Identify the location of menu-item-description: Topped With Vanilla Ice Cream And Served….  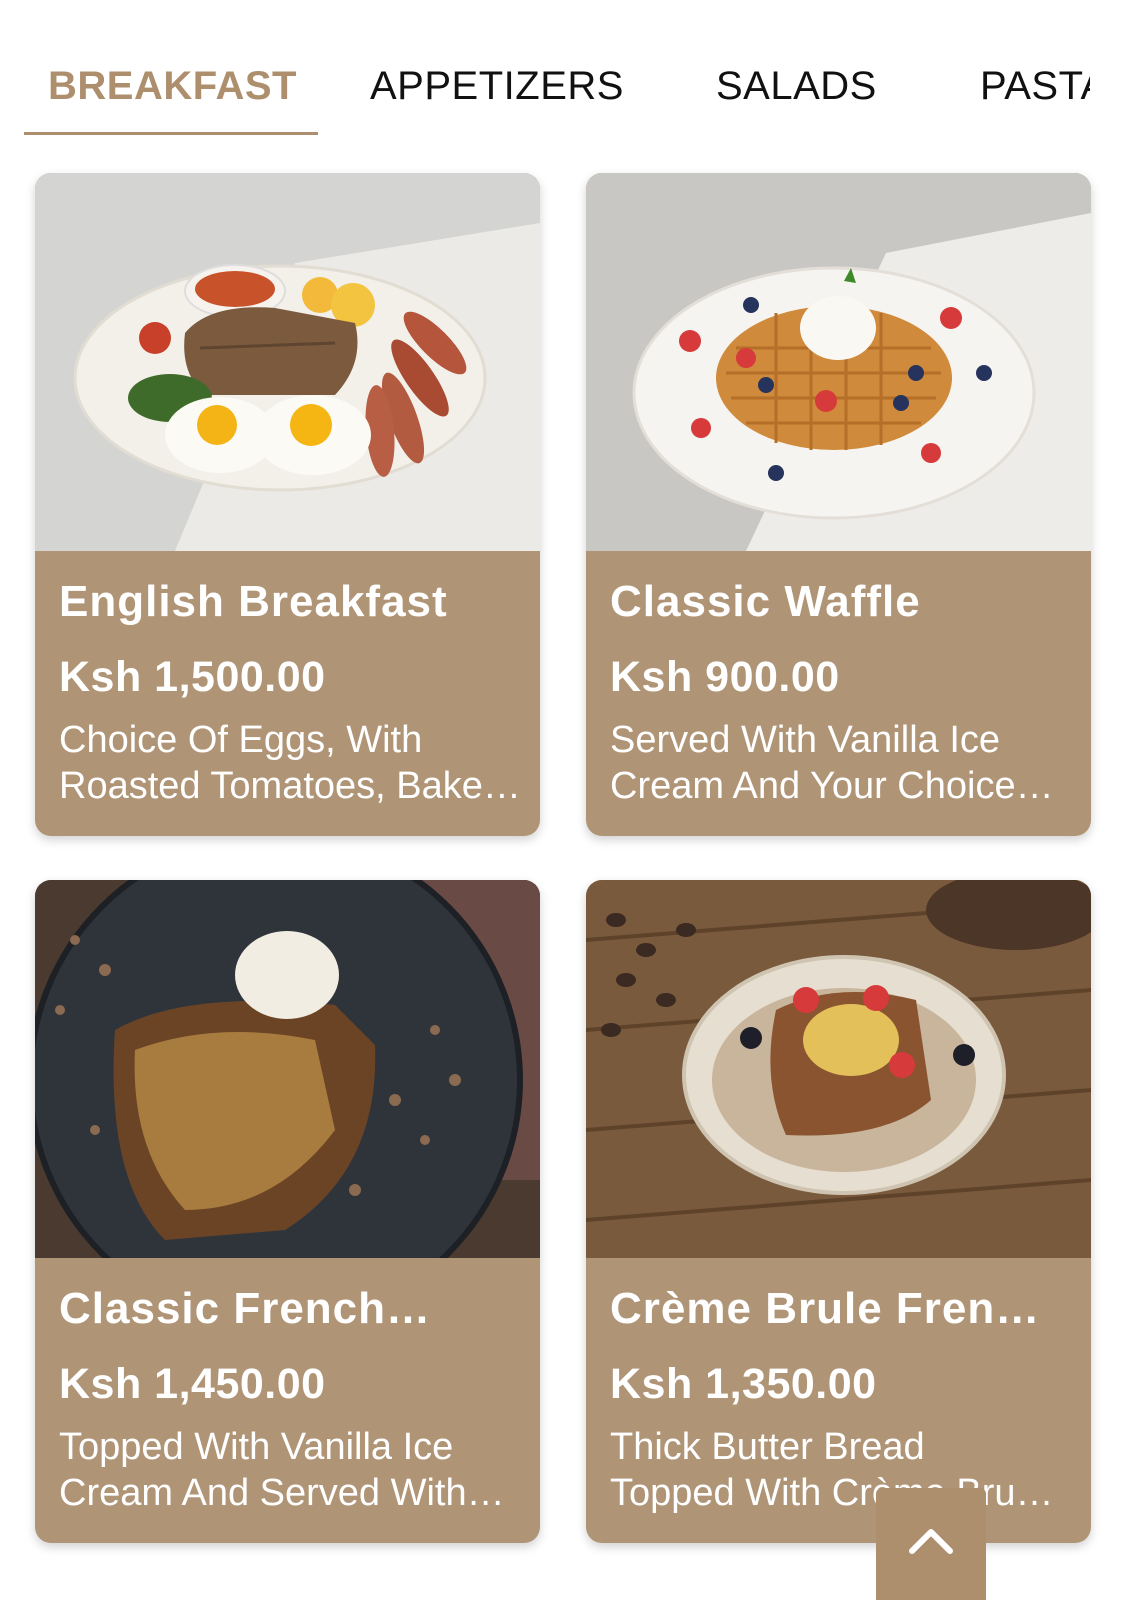
(282, 1470).